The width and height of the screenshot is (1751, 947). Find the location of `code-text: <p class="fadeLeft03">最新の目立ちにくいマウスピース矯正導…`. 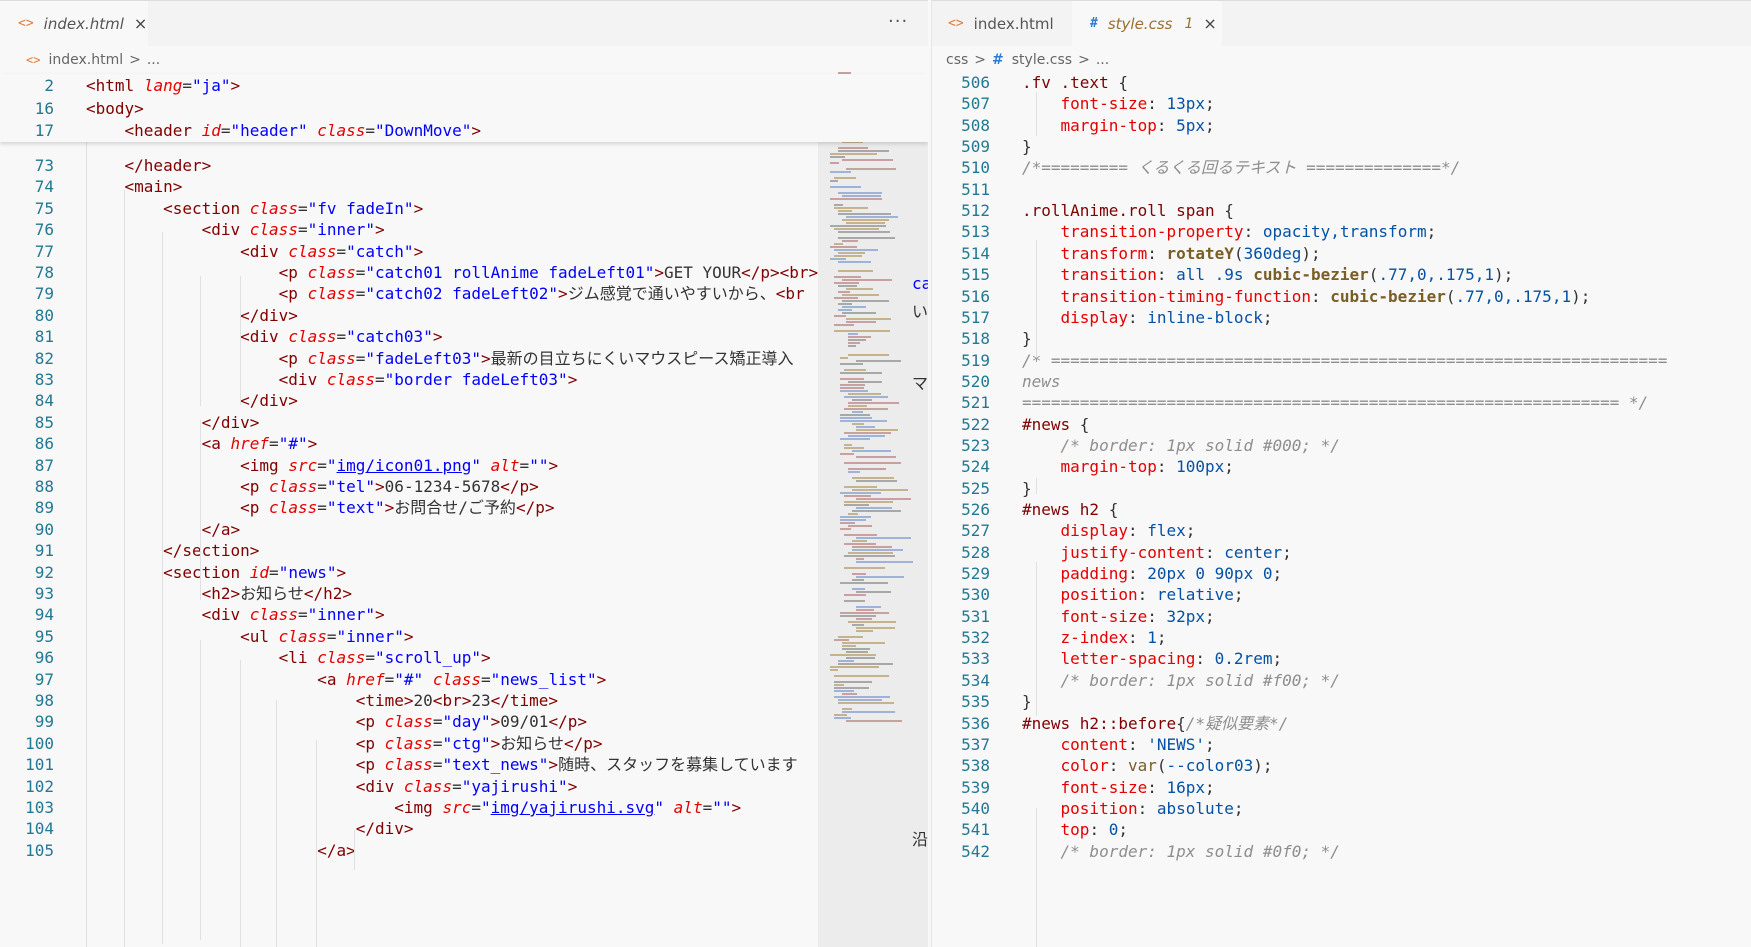

code-text: <p class="fadeLeft03">最新の目立ちにくいマウスピース矯正導… is located at coordinates (440, 359).